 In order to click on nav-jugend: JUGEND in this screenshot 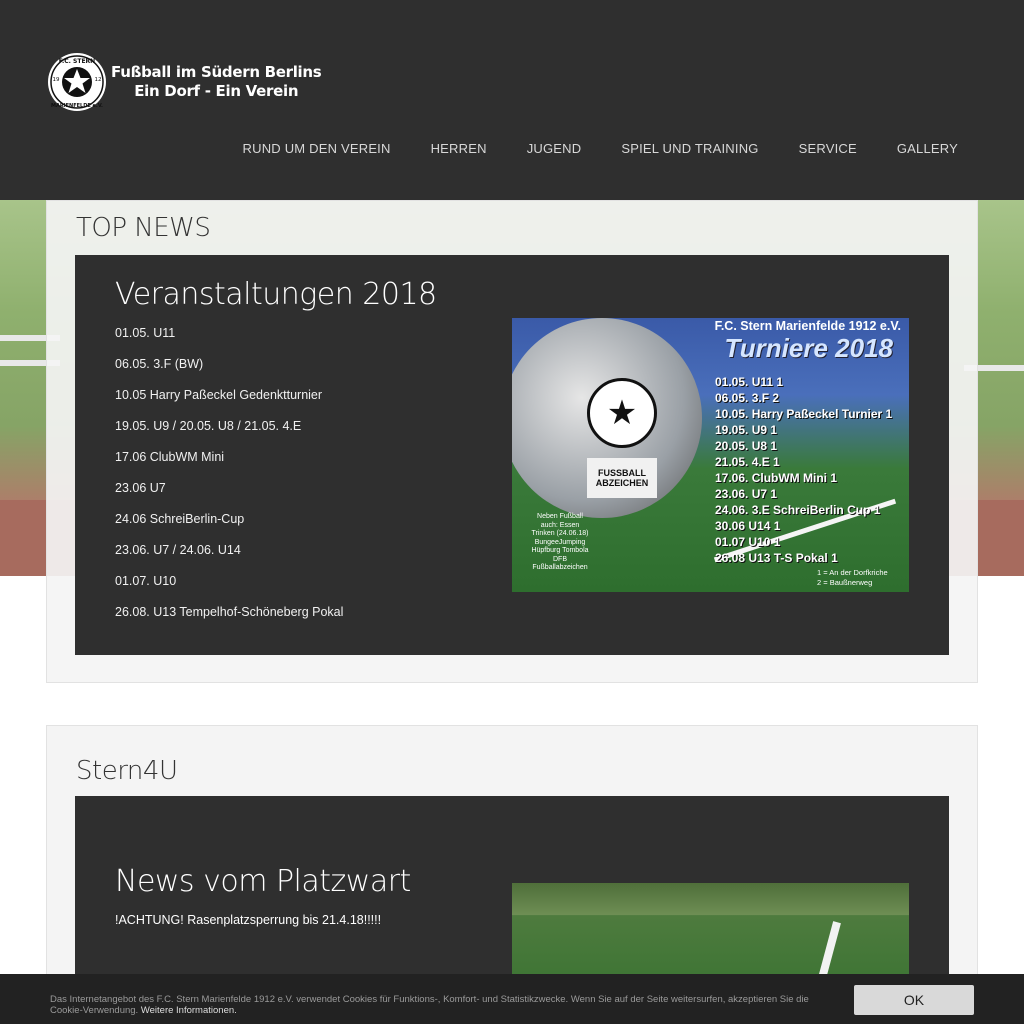, I will do `click(554, 148)`.